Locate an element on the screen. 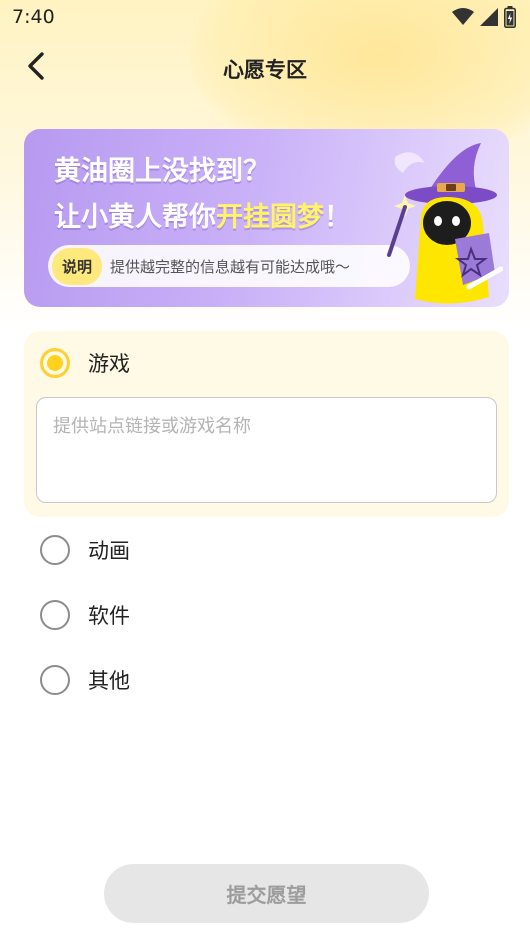 Image resolution: width=530 pixels, height=944 pixels. radio-animation is located at coordinates (55, 549).